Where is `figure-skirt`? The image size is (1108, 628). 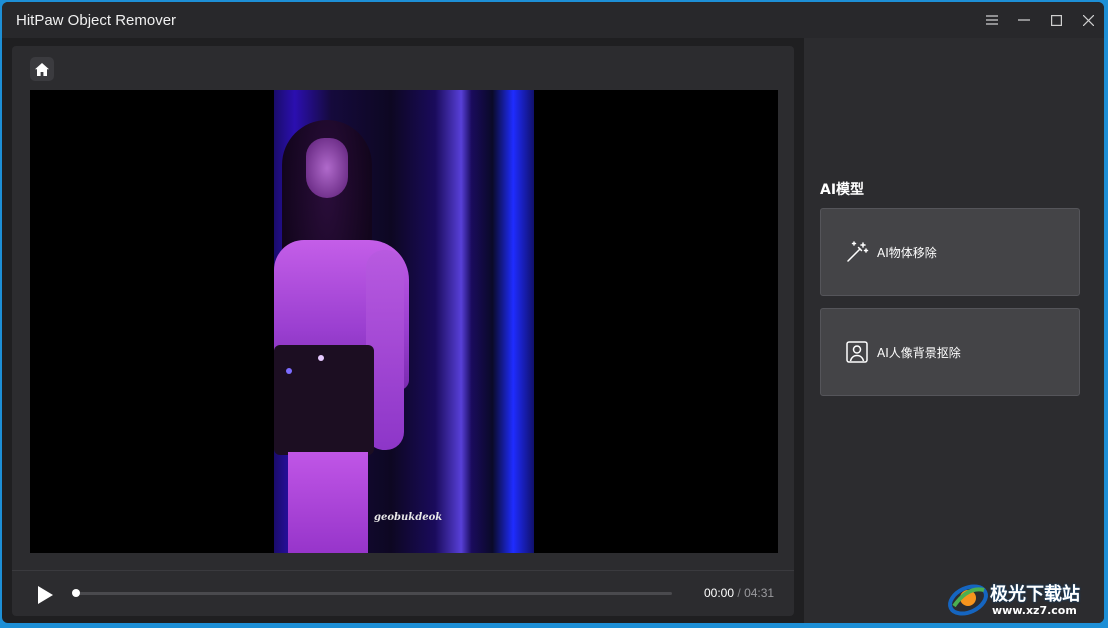 figure-skirt is located at coordinates (324, 400).